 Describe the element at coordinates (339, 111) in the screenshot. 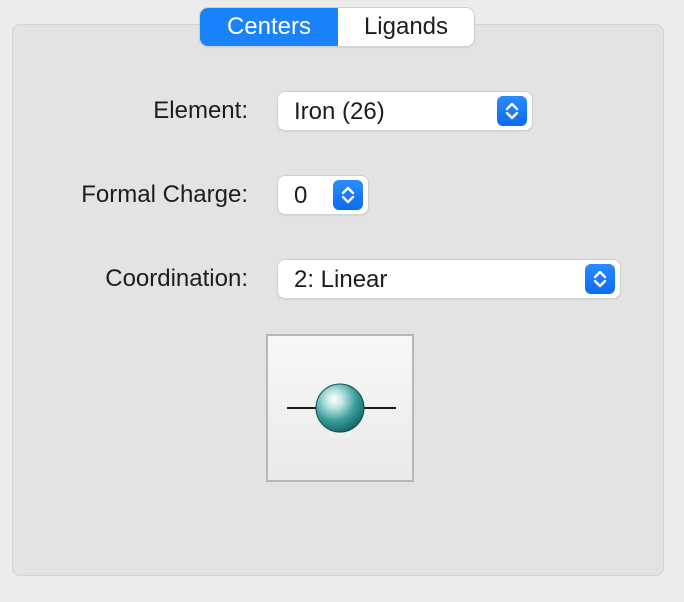

I see `element-value: Iron (26)` at that location.